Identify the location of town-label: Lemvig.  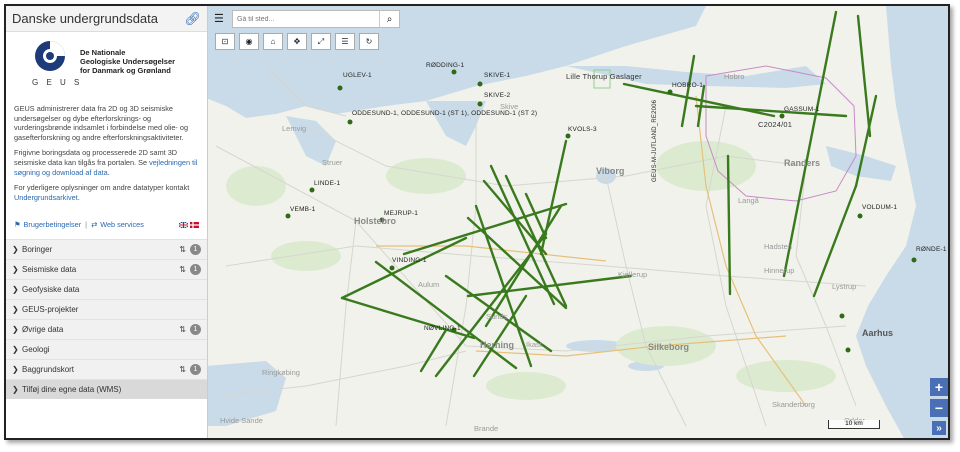
(294, 128).